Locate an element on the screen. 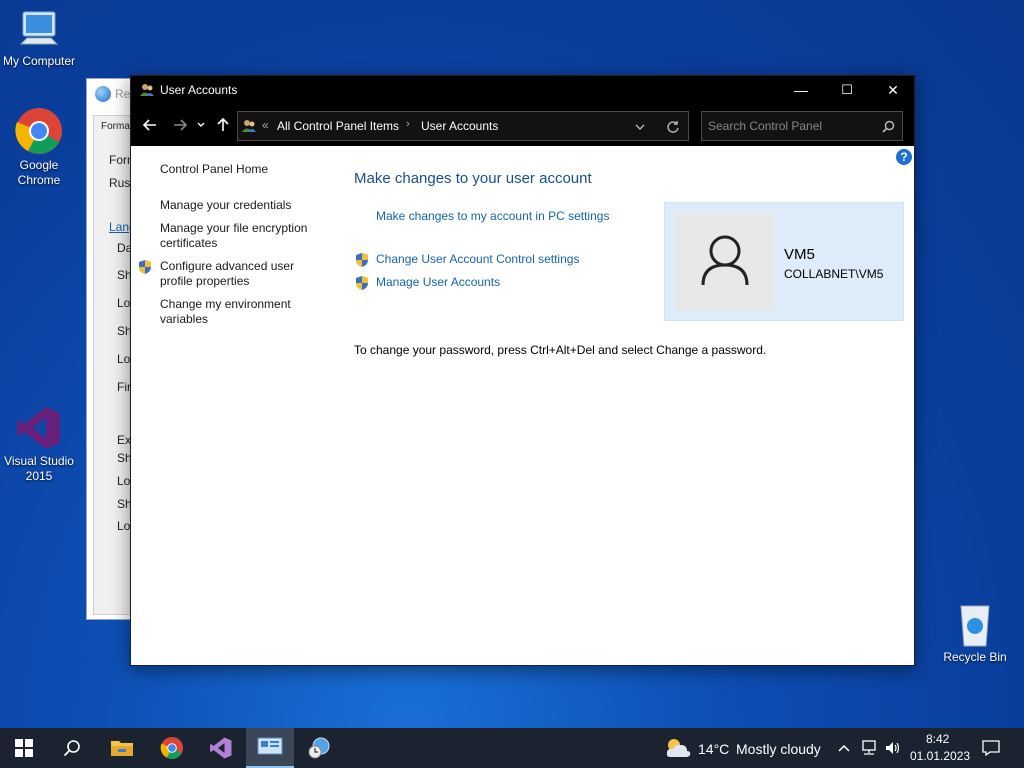 Image resolution: width=1024 pixels, height=768 pixels. taskbar-file-explorer is located at coordinates (122, 748).